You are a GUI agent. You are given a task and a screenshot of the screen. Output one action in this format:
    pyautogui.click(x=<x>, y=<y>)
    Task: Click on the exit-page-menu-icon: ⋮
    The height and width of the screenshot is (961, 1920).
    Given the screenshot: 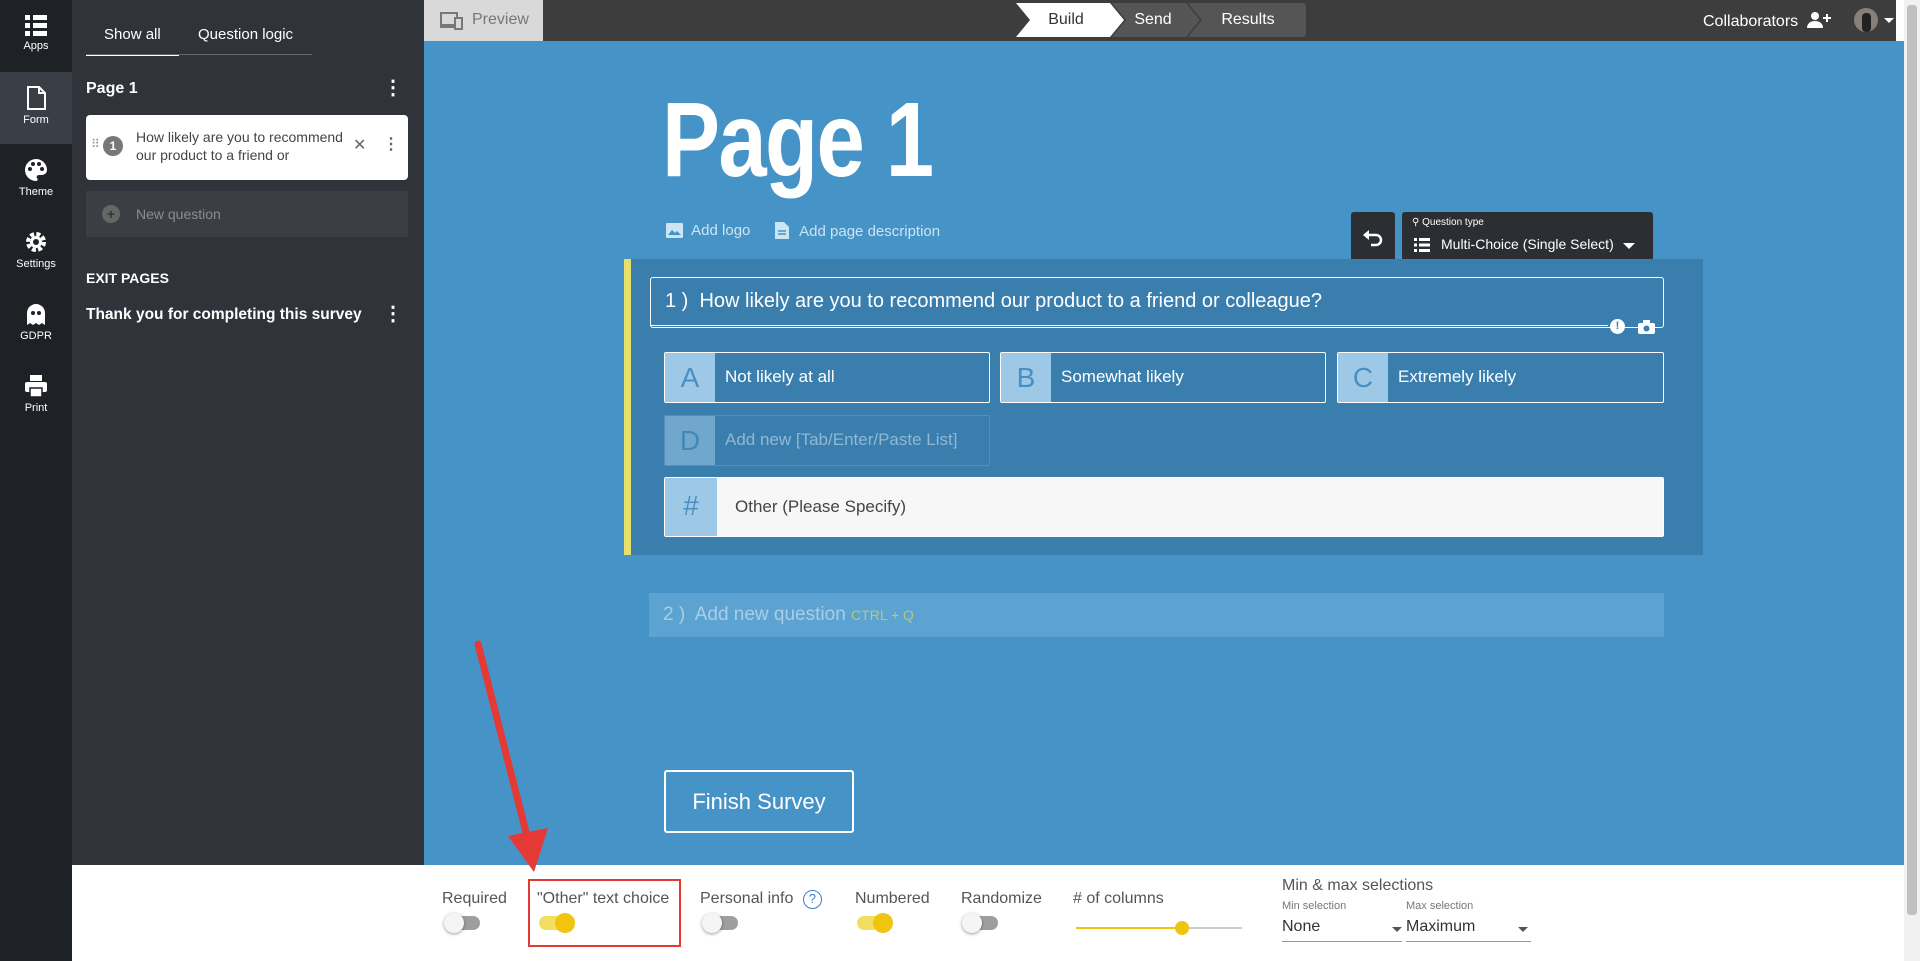 What is the action you would take?
    pyautogui.click(x=393, y=315)
    